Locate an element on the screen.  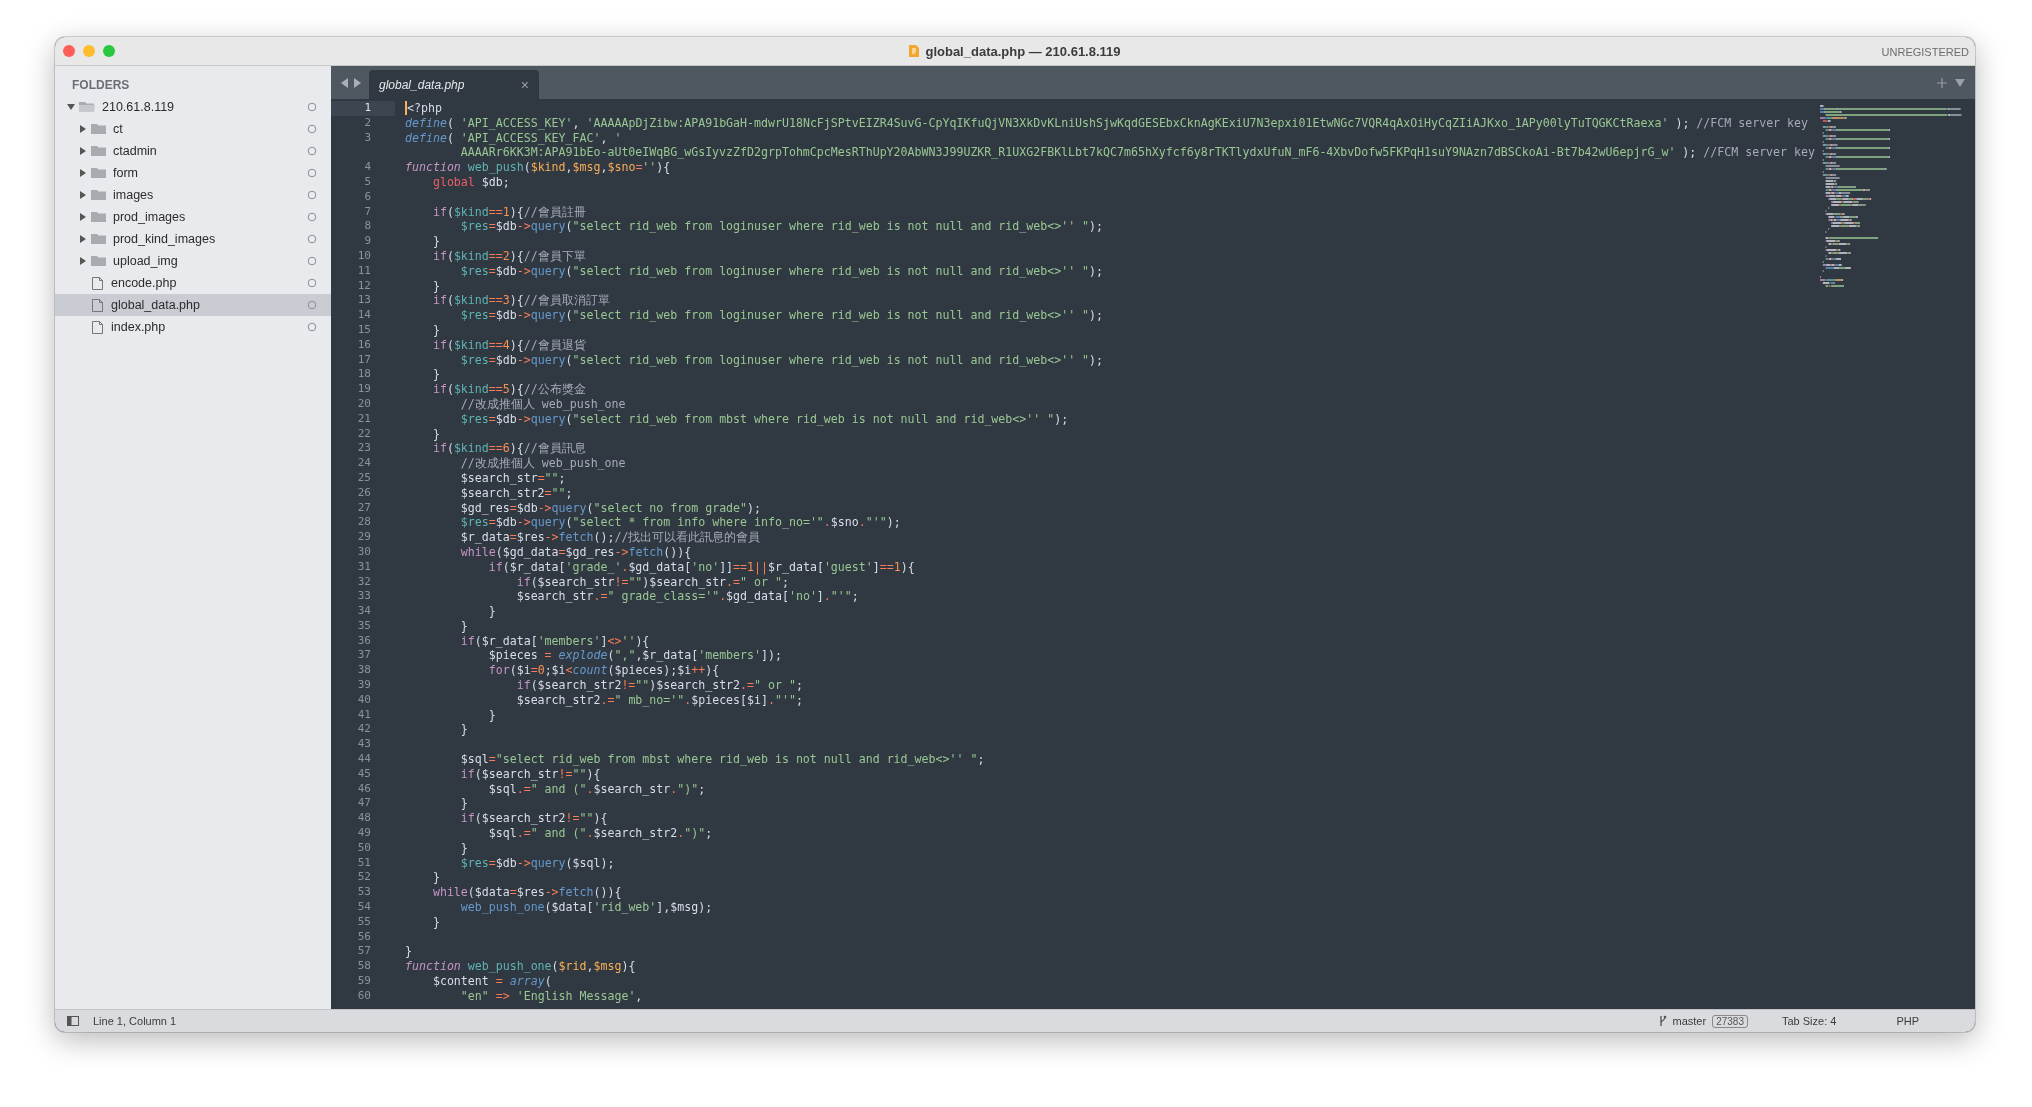
code-line: function web_push_one($rid,$msg){ is located at coordinates (520, 966).